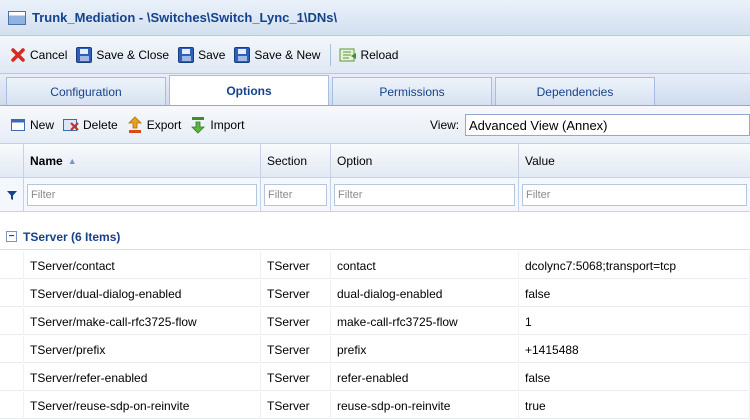  I want to click on new-label: New, so click(42, 124).